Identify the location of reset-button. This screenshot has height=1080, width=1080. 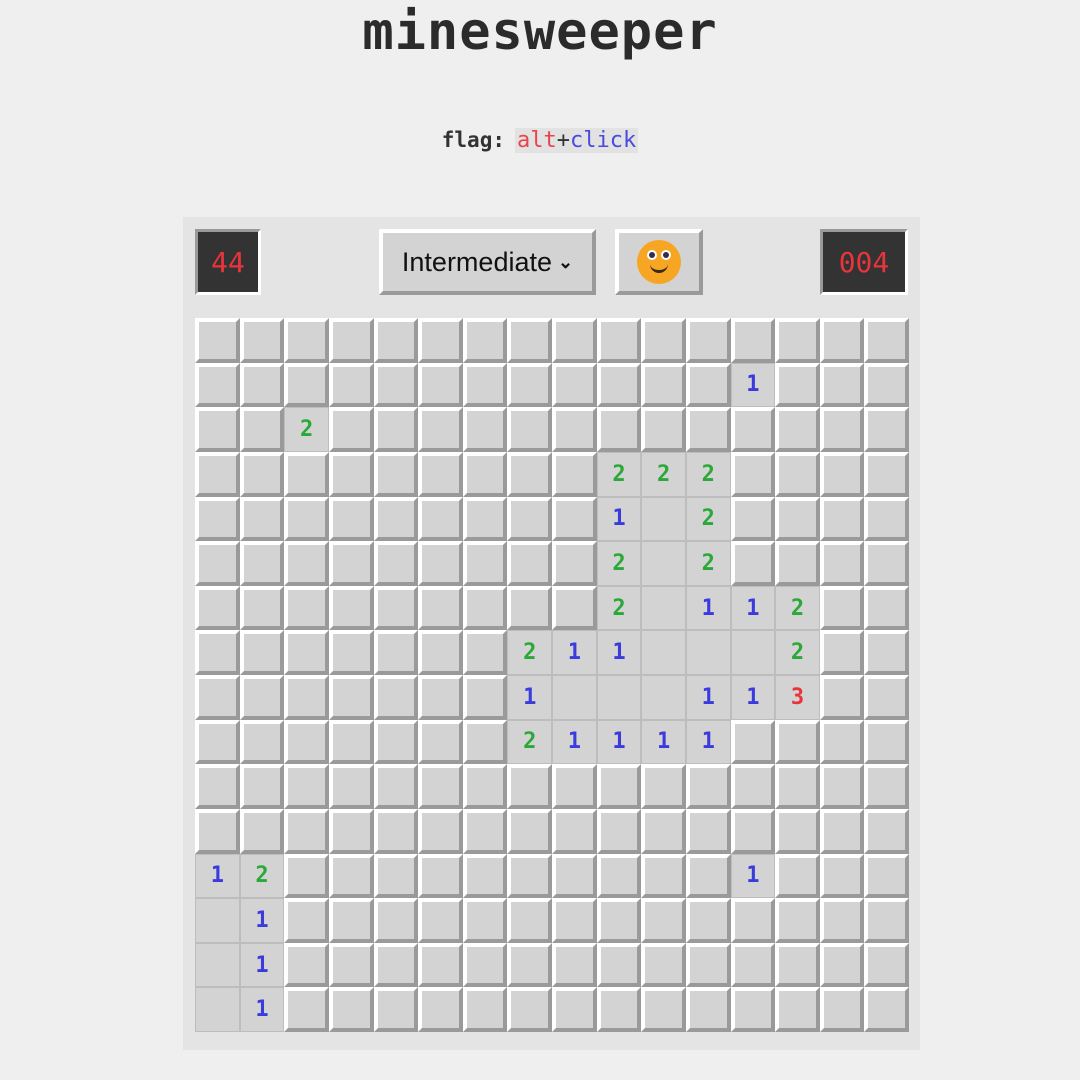
(659, 262).